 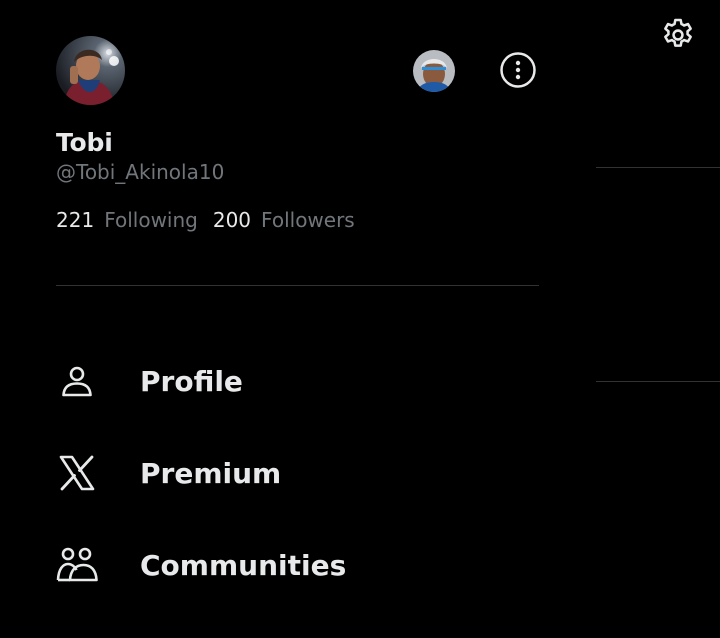 I want to click on following-link: 221 Following, so click(x=127, y=220).